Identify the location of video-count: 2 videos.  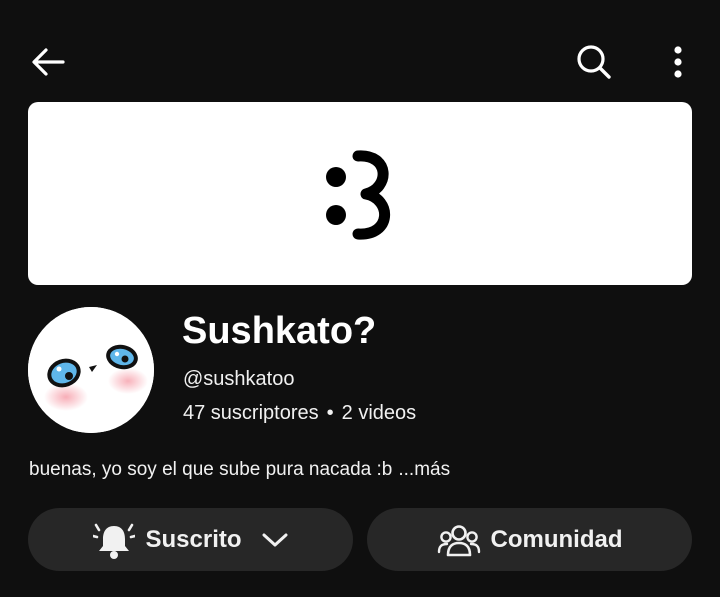
(379, 413).